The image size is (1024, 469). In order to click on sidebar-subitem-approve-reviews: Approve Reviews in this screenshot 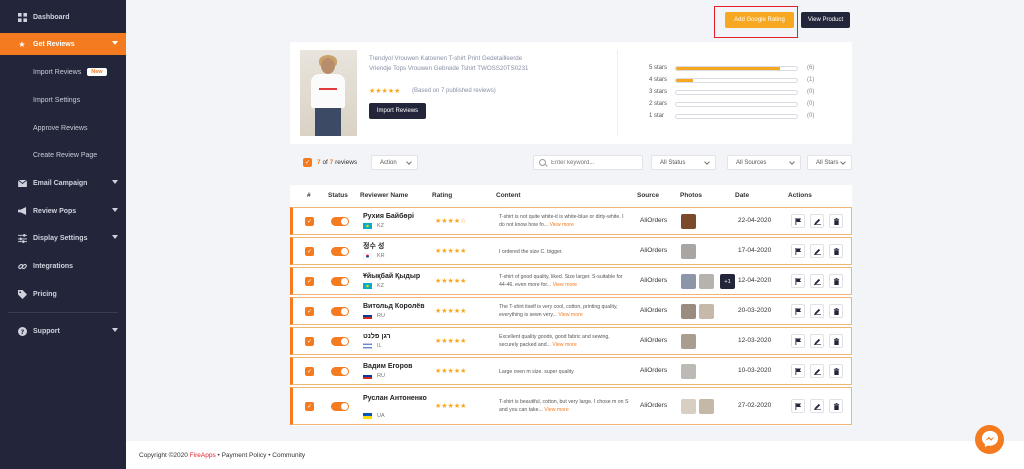, I will do `click(63, 128)`.